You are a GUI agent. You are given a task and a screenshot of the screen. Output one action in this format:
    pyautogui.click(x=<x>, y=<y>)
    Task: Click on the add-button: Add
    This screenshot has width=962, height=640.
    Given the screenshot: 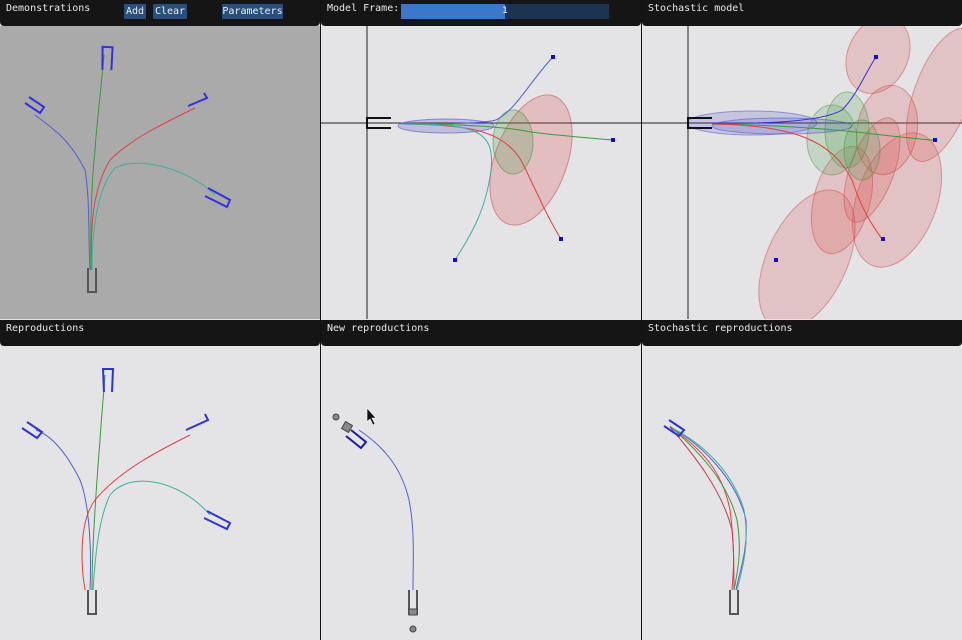 What is the action you would take?
    pyautogui.click(x=135, y=11)
    